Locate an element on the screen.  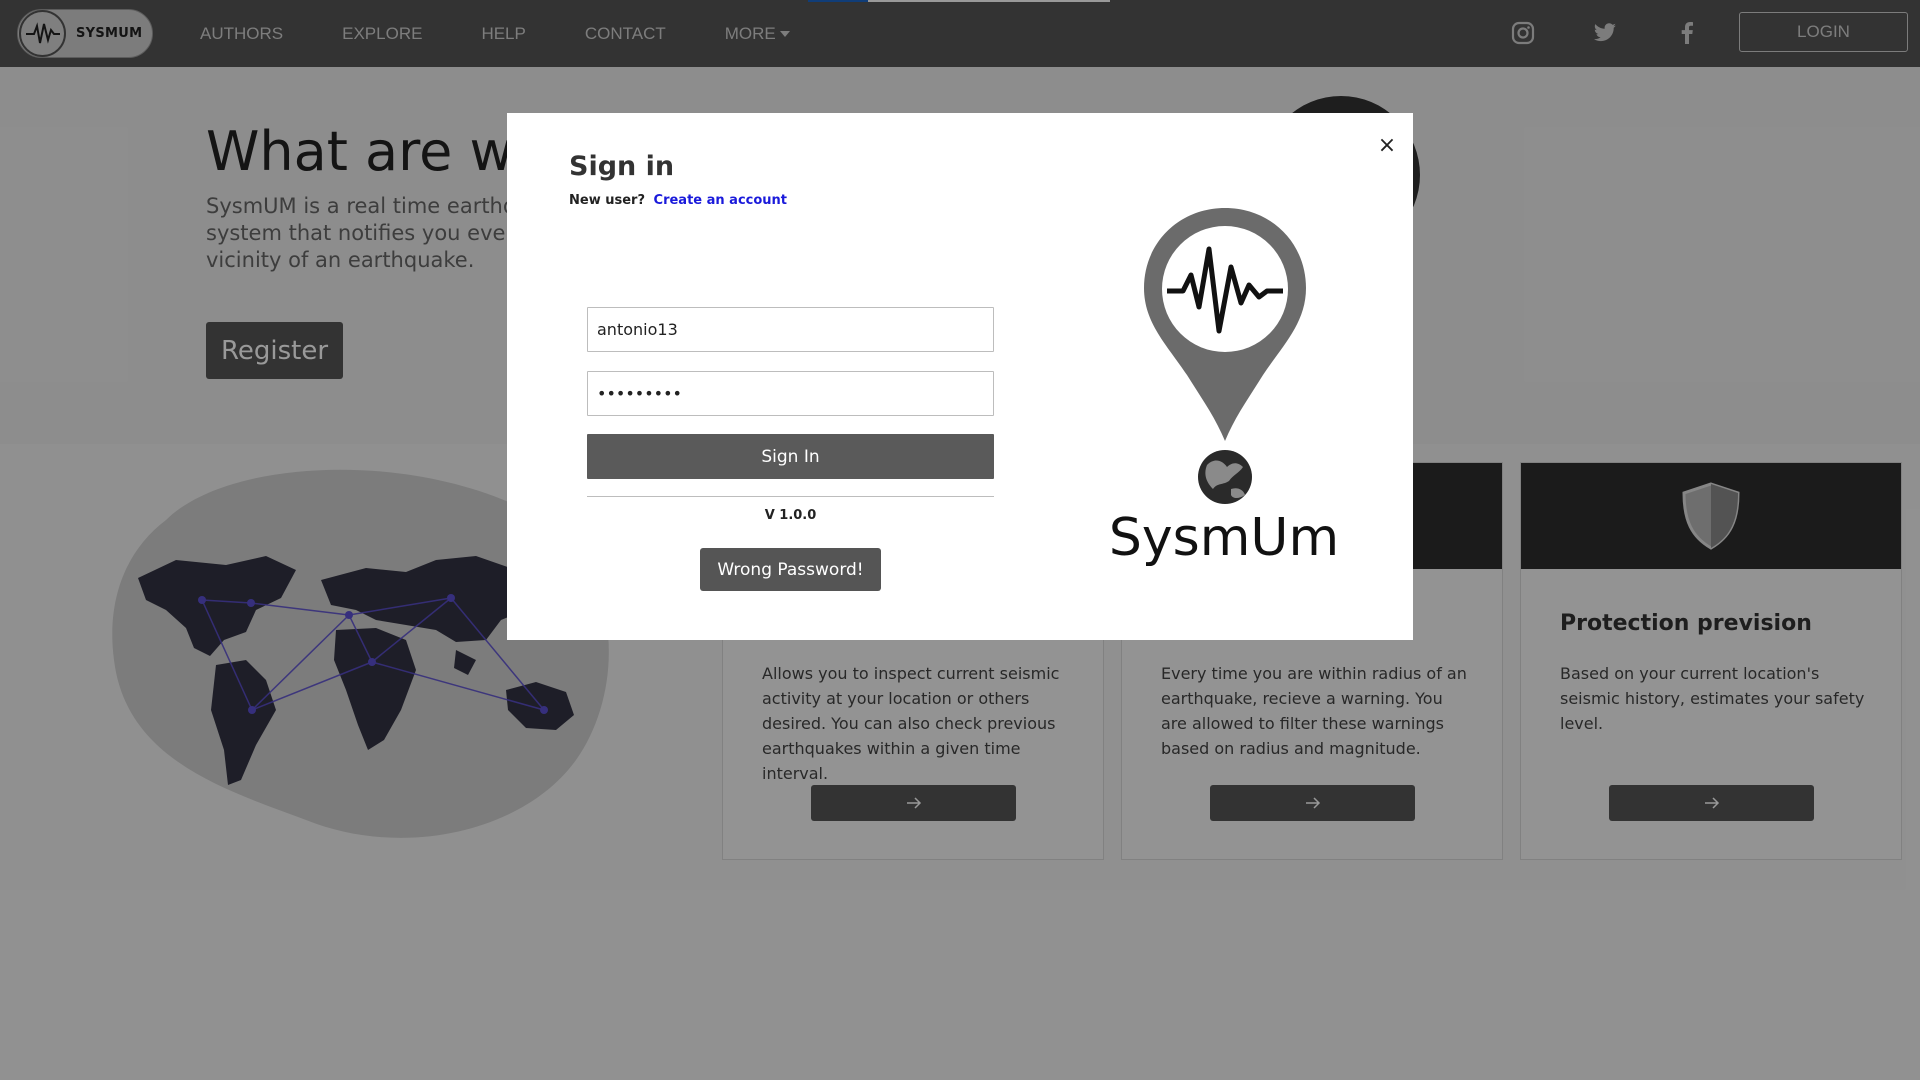
modal-title: Sign in is located at coordinates (622, 166).